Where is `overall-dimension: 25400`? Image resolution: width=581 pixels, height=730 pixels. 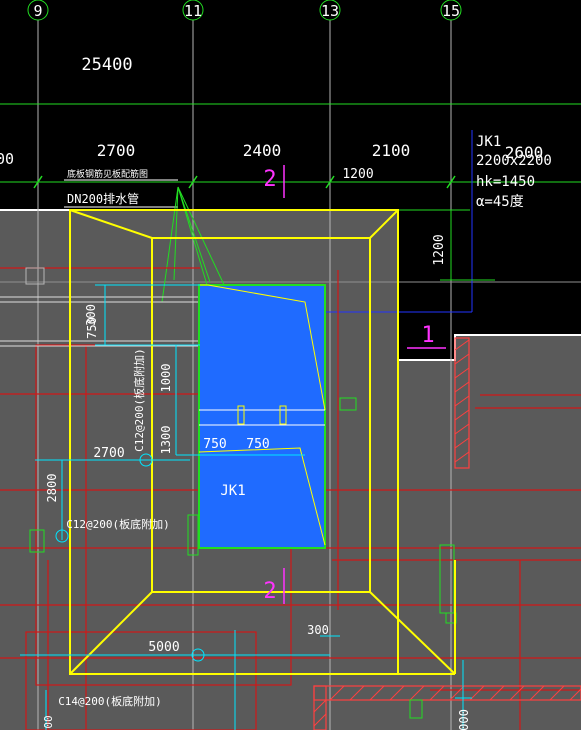 overall-dimension: 25400 is located at coordinates (106, 65).